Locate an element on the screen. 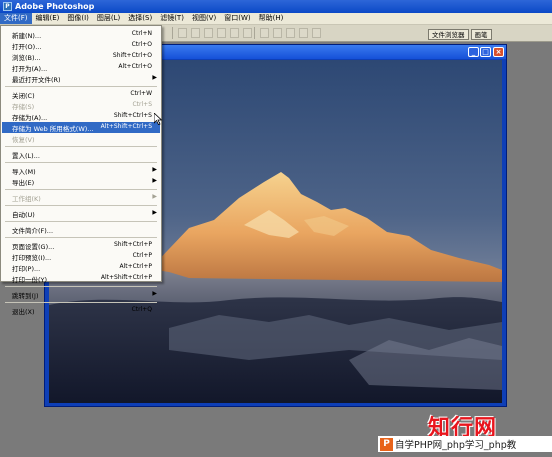  file-menu-item: 自动(U) ▶ is located at coordinates (81, 213).